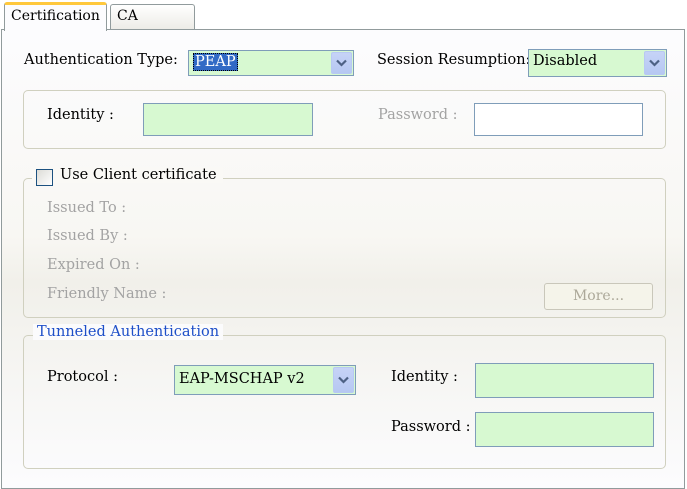 The image size is (687, 489). Describe the element at coordinates (82, 377) in the screenshot. I see `protocol-label: Protocol :` at that location.